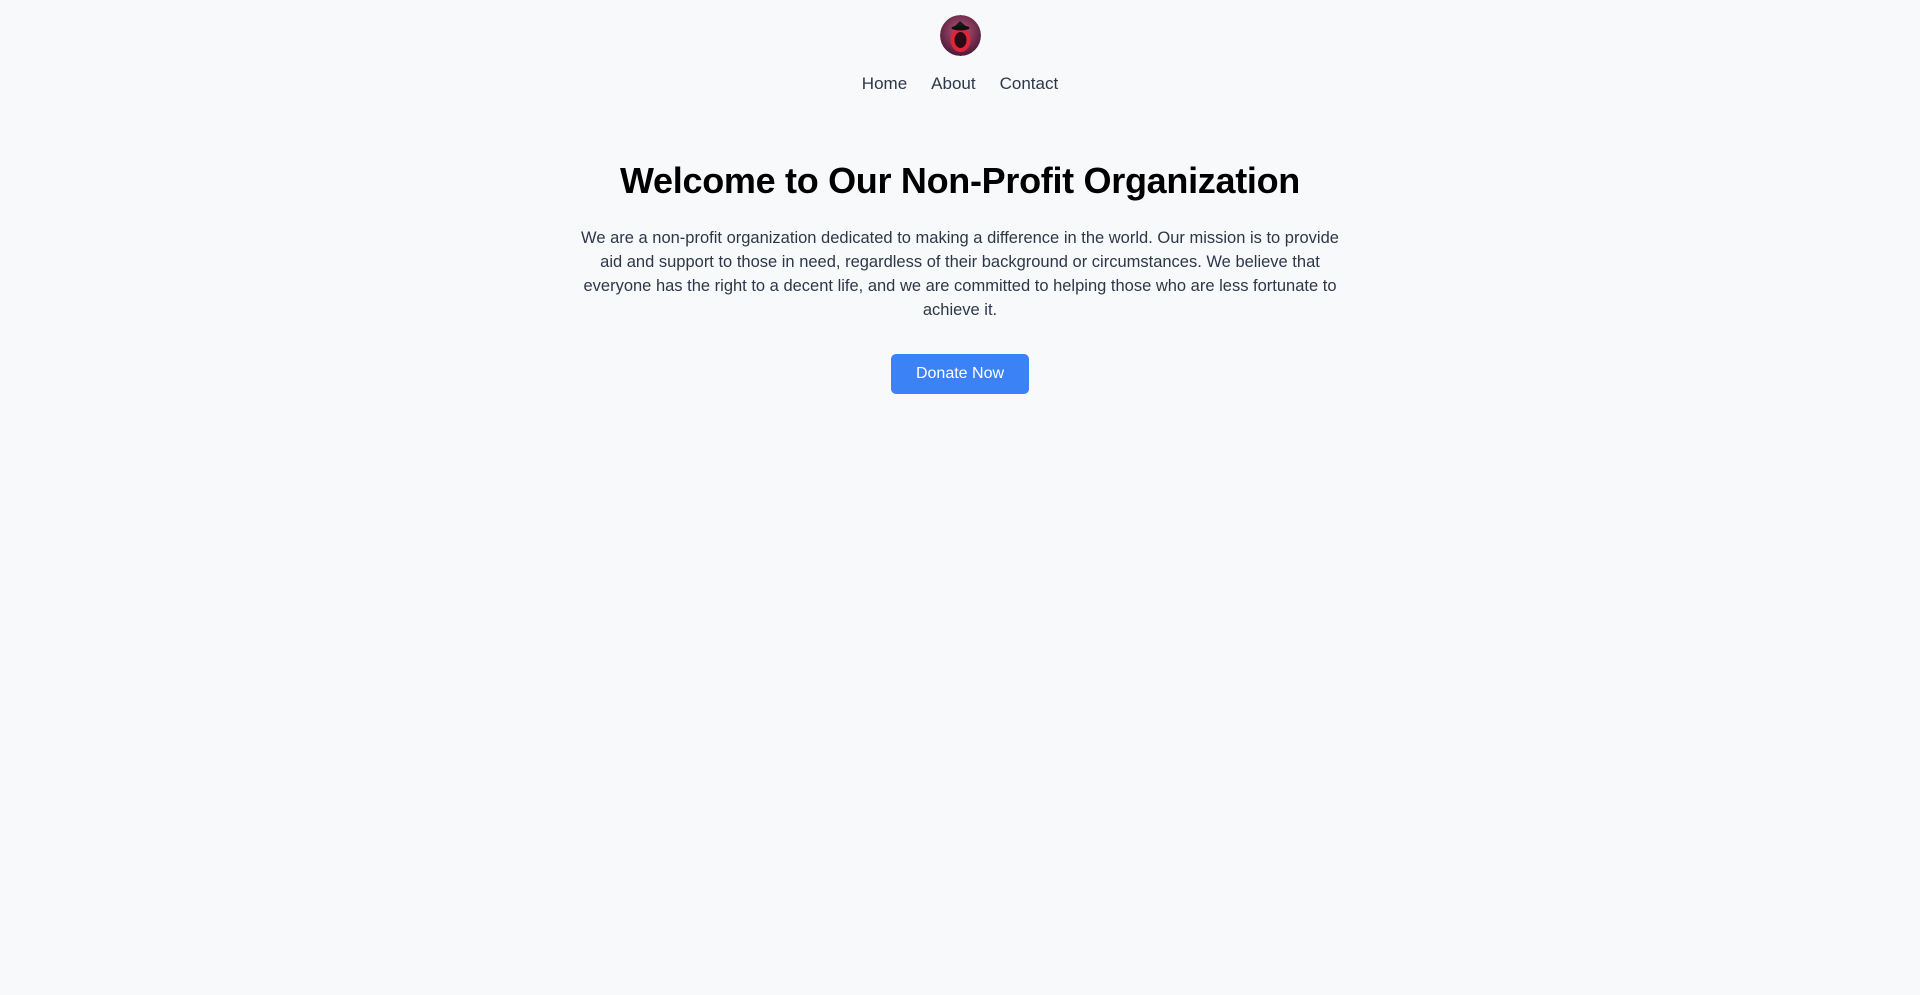  I want to click on nav-contact: Contact, so click(1029, 84).